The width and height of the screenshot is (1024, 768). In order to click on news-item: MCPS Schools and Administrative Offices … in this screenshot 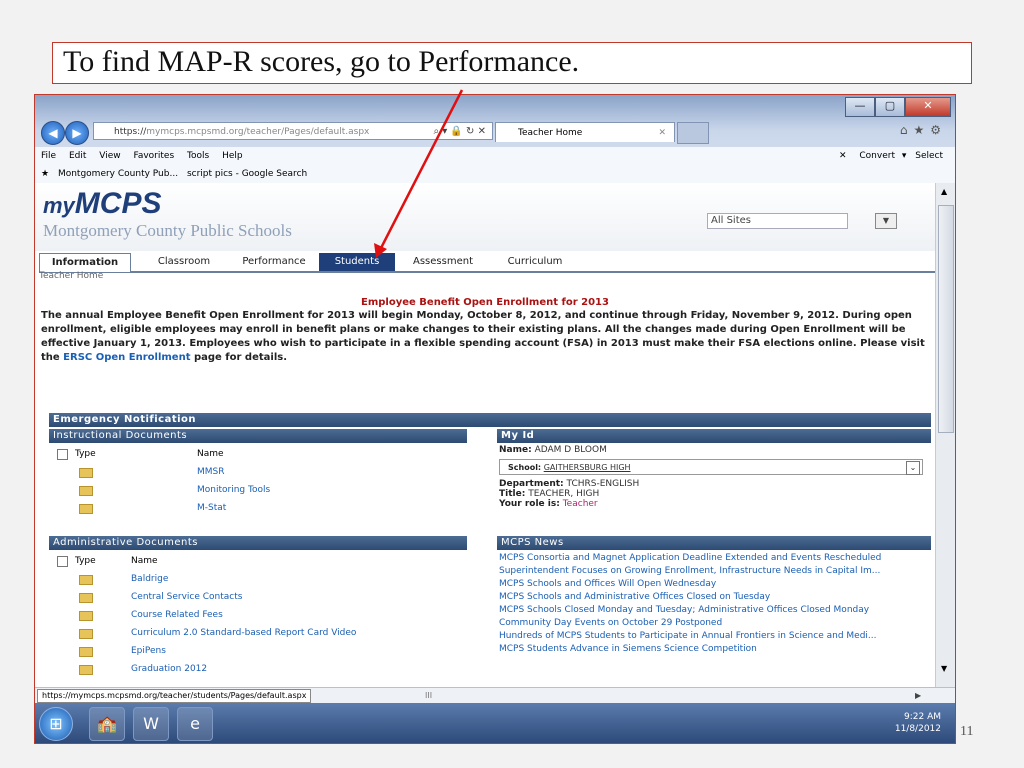, I will do `click(715, 597)`.